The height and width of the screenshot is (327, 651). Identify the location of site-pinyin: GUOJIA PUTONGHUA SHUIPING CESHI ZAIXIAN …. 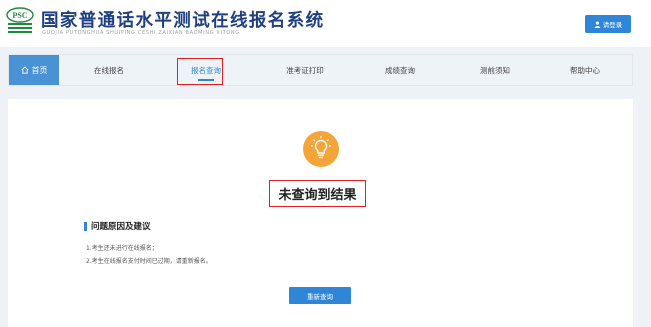
(141, 33).